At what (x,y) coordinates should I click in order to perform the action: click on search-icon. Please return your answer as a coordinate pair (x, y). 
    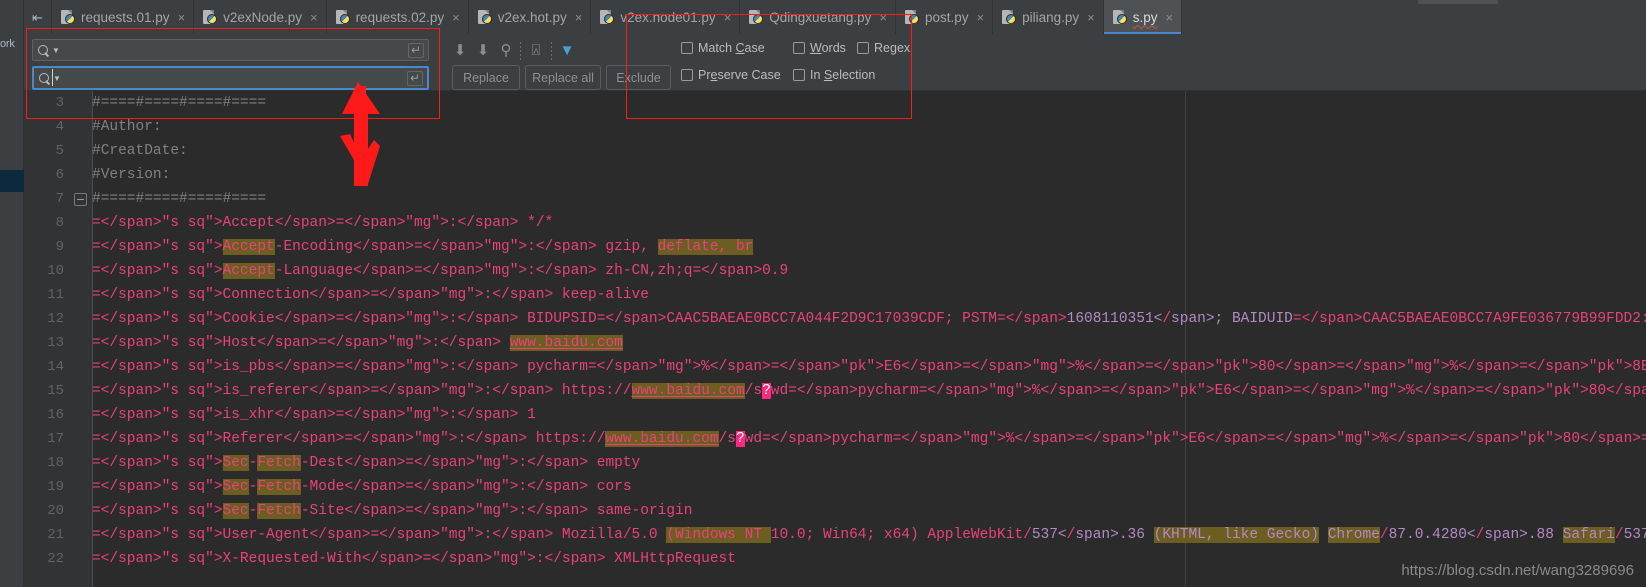
    Looking at the image, I should click on (43, 50).